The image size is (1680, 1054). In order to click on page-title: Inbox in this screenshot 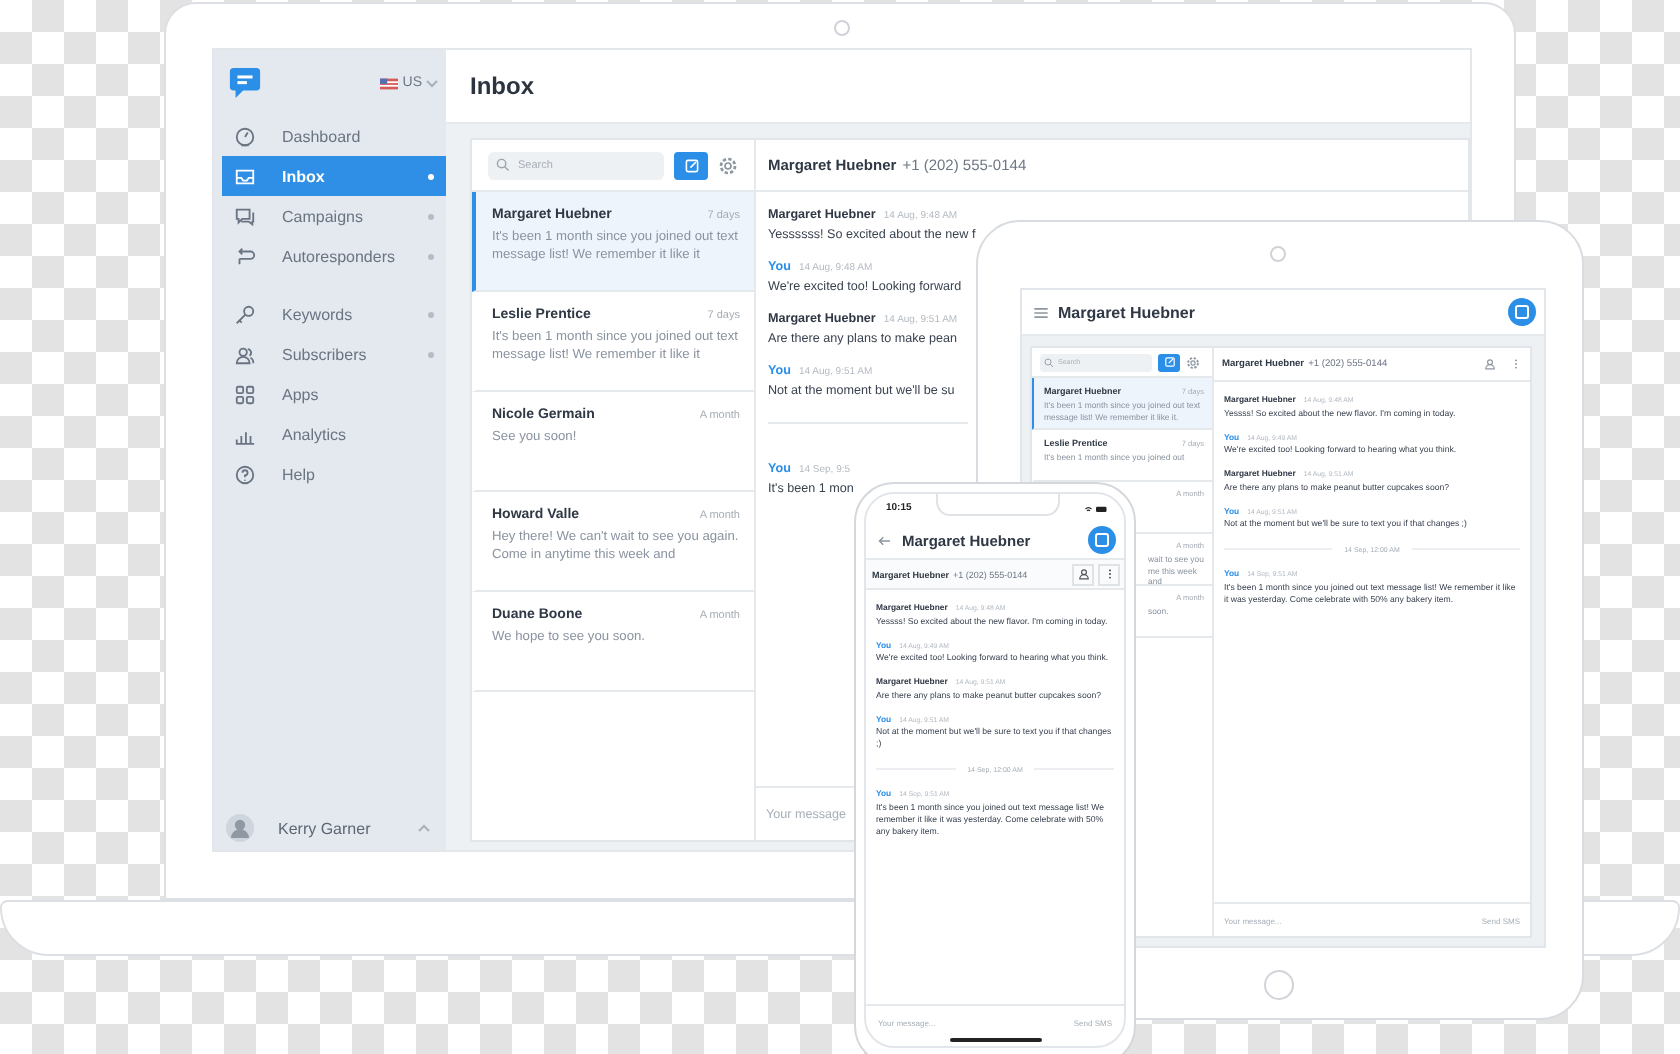, I will do `click(502, 86)`.